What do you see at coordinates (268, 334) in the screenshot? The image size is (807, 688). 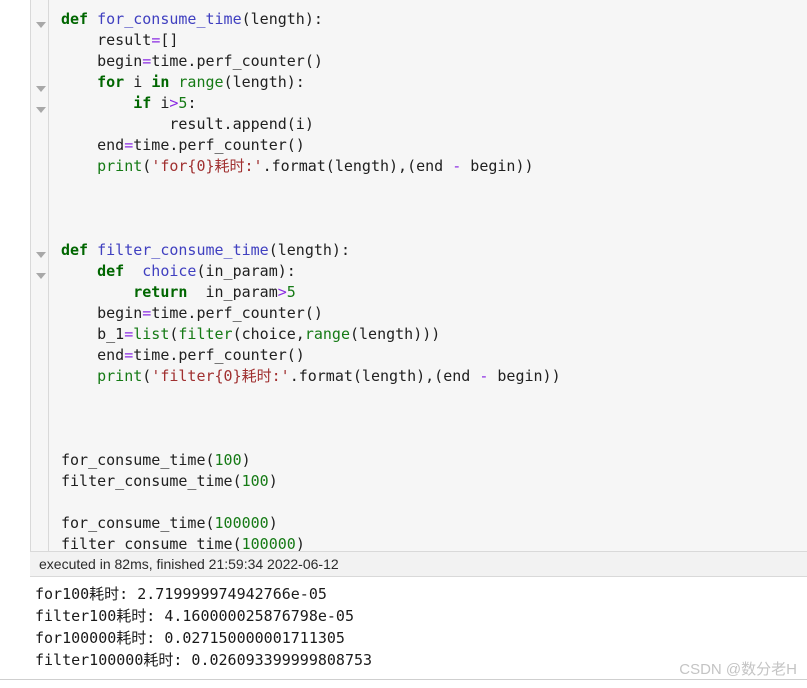 I see `code-token: (choice,` at bounding box center [268, 334].